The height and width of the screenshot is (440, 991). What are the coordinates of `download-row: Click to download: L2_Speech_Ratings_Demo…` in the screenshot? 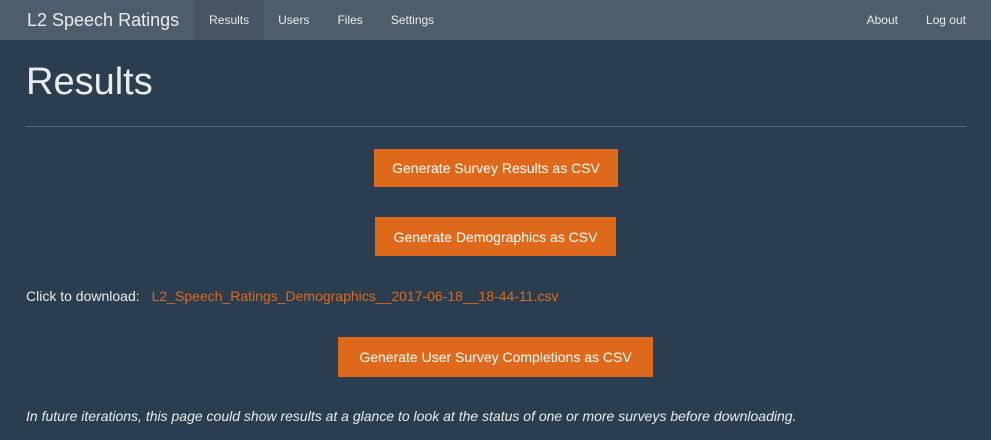 It's located at (292, 296).